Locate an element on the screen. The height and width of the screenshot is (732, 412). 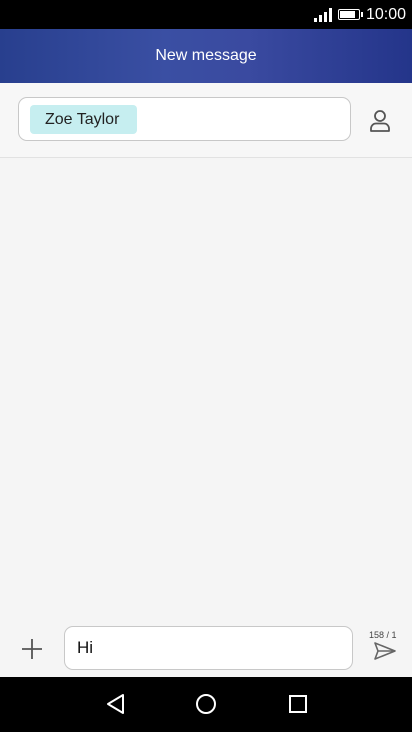
navigation-bar is located at coordinates (206, 704).